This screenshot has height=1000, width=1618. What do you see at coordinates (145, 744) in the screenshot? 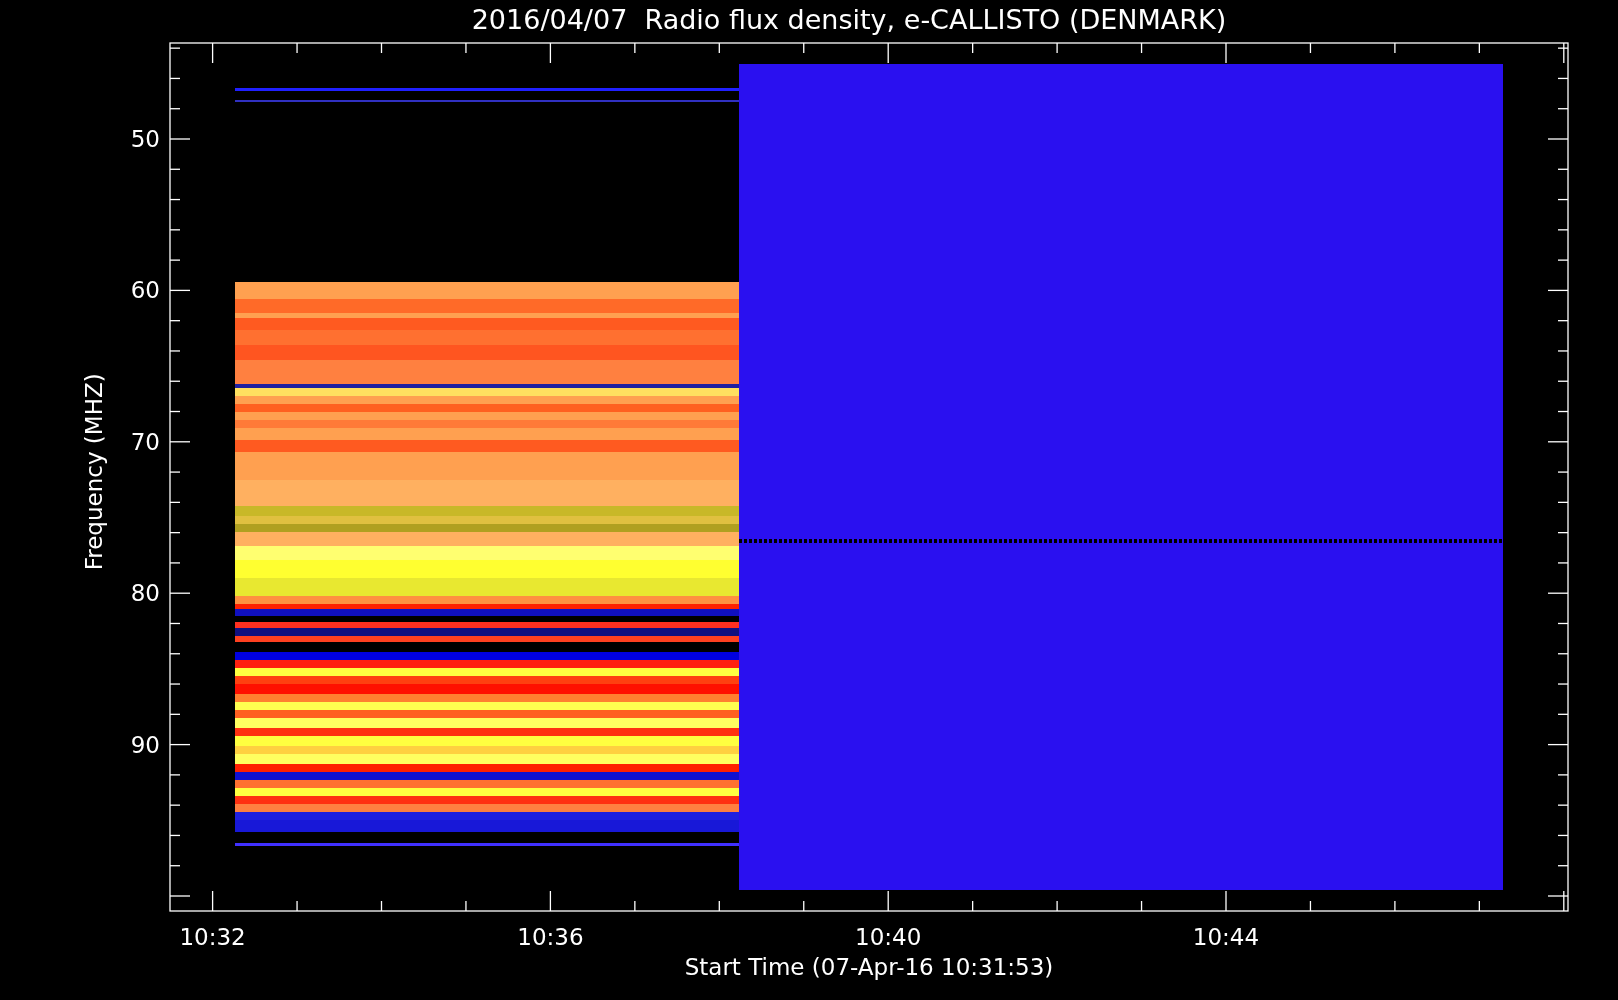
I see `y-tick-label: 90` at bounding box center [145, 744].